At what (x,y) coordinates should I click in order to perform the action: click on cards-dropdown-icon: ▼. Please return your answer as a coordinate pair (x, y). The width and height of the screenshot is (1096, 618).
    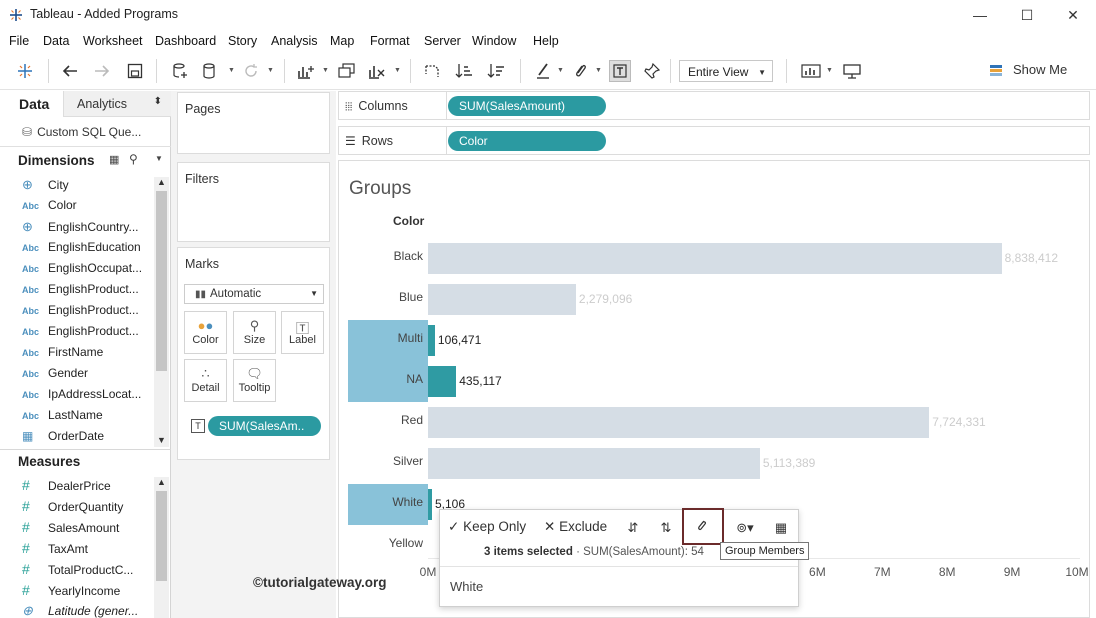
    Looking at the image, I should click on (829, 70).